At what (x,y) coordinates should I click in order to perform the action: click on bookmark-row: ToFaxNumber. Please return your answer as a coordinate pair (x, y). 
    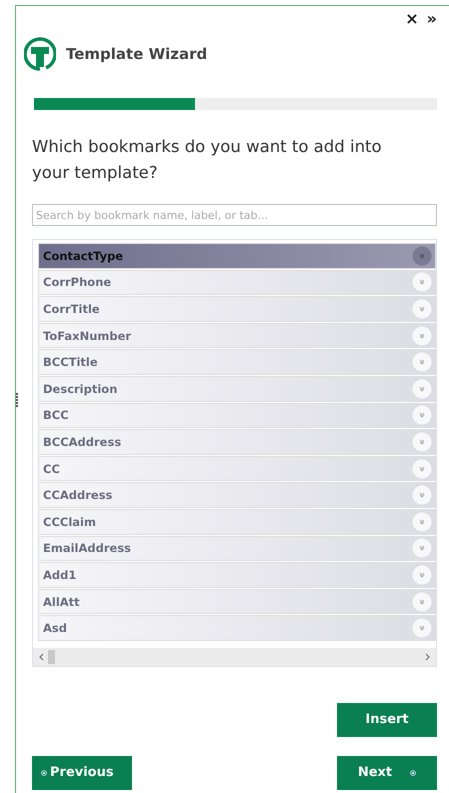
    Looking at the image, I should click on (237, 335).